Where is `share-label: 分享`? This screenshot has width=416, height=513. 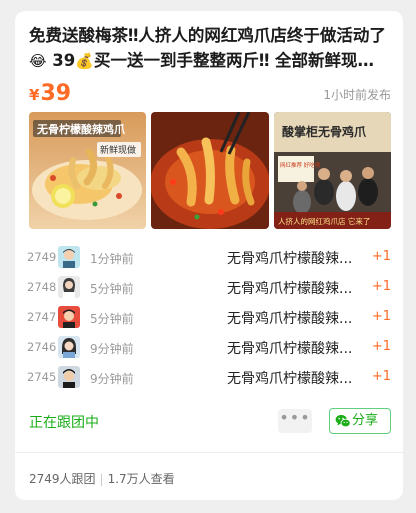
share-label: 分享 is located at coordinates (365, 420).